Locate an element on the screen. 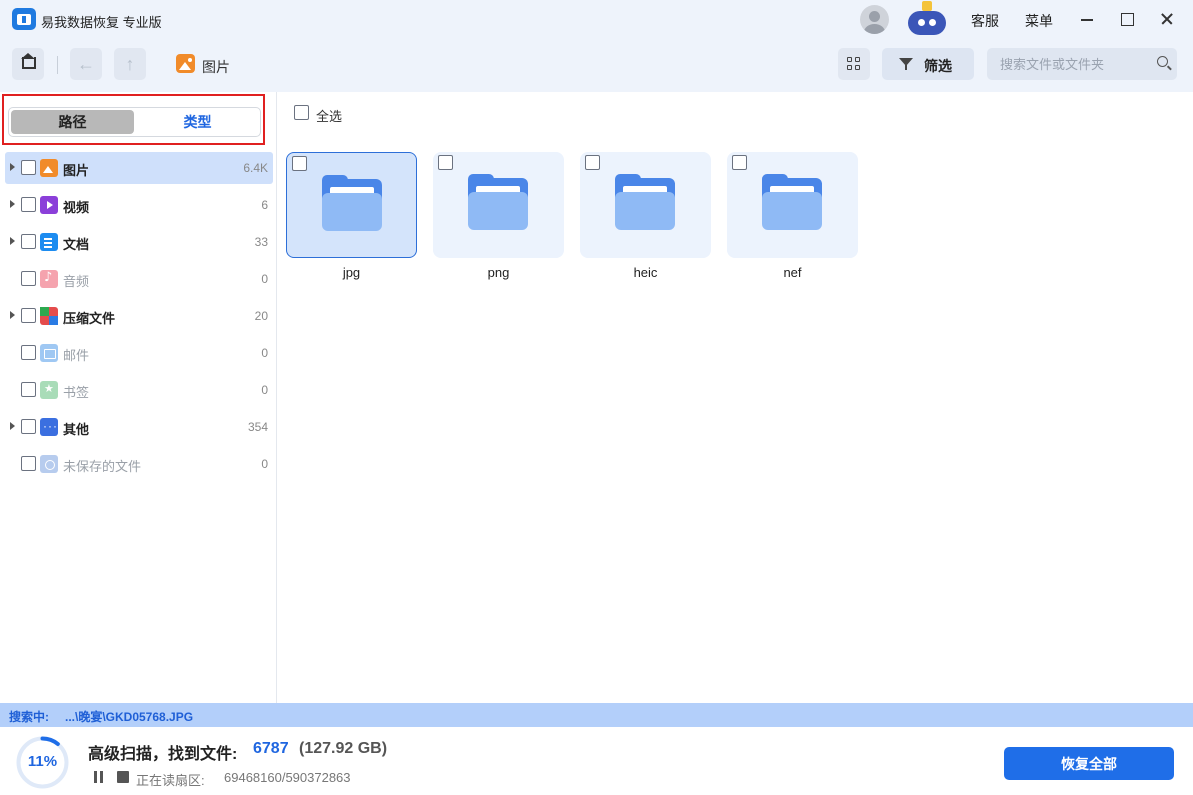  scan-title: 高级扫描，找到文件: is located at coordinates (163, 754).